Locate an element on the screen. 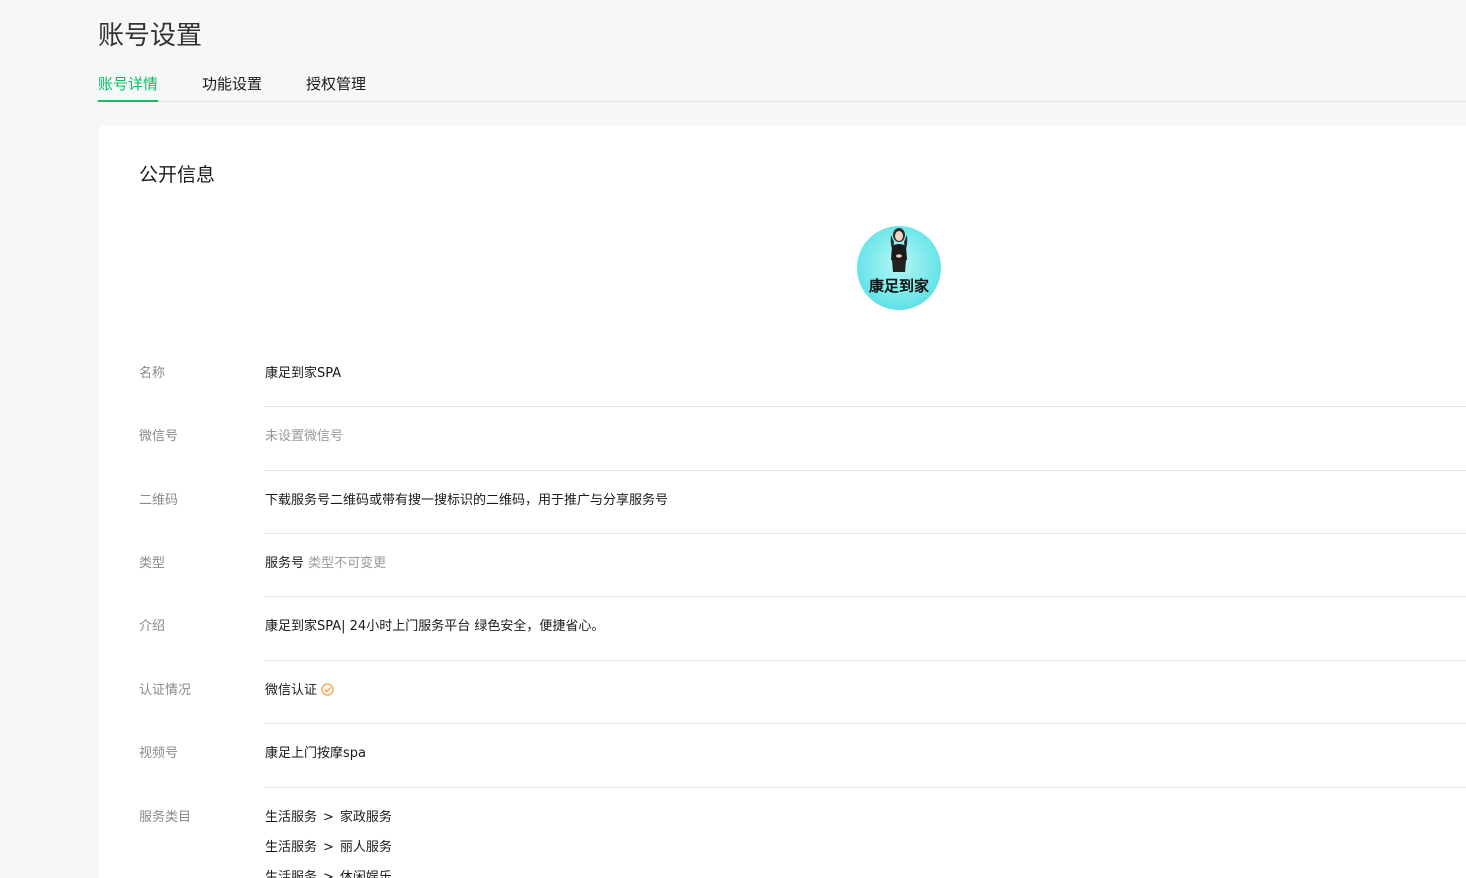 This screenshot has height=878, width=1466. row-value-wechat-id: 未设置微信号 is located at coordinates (304, 436).